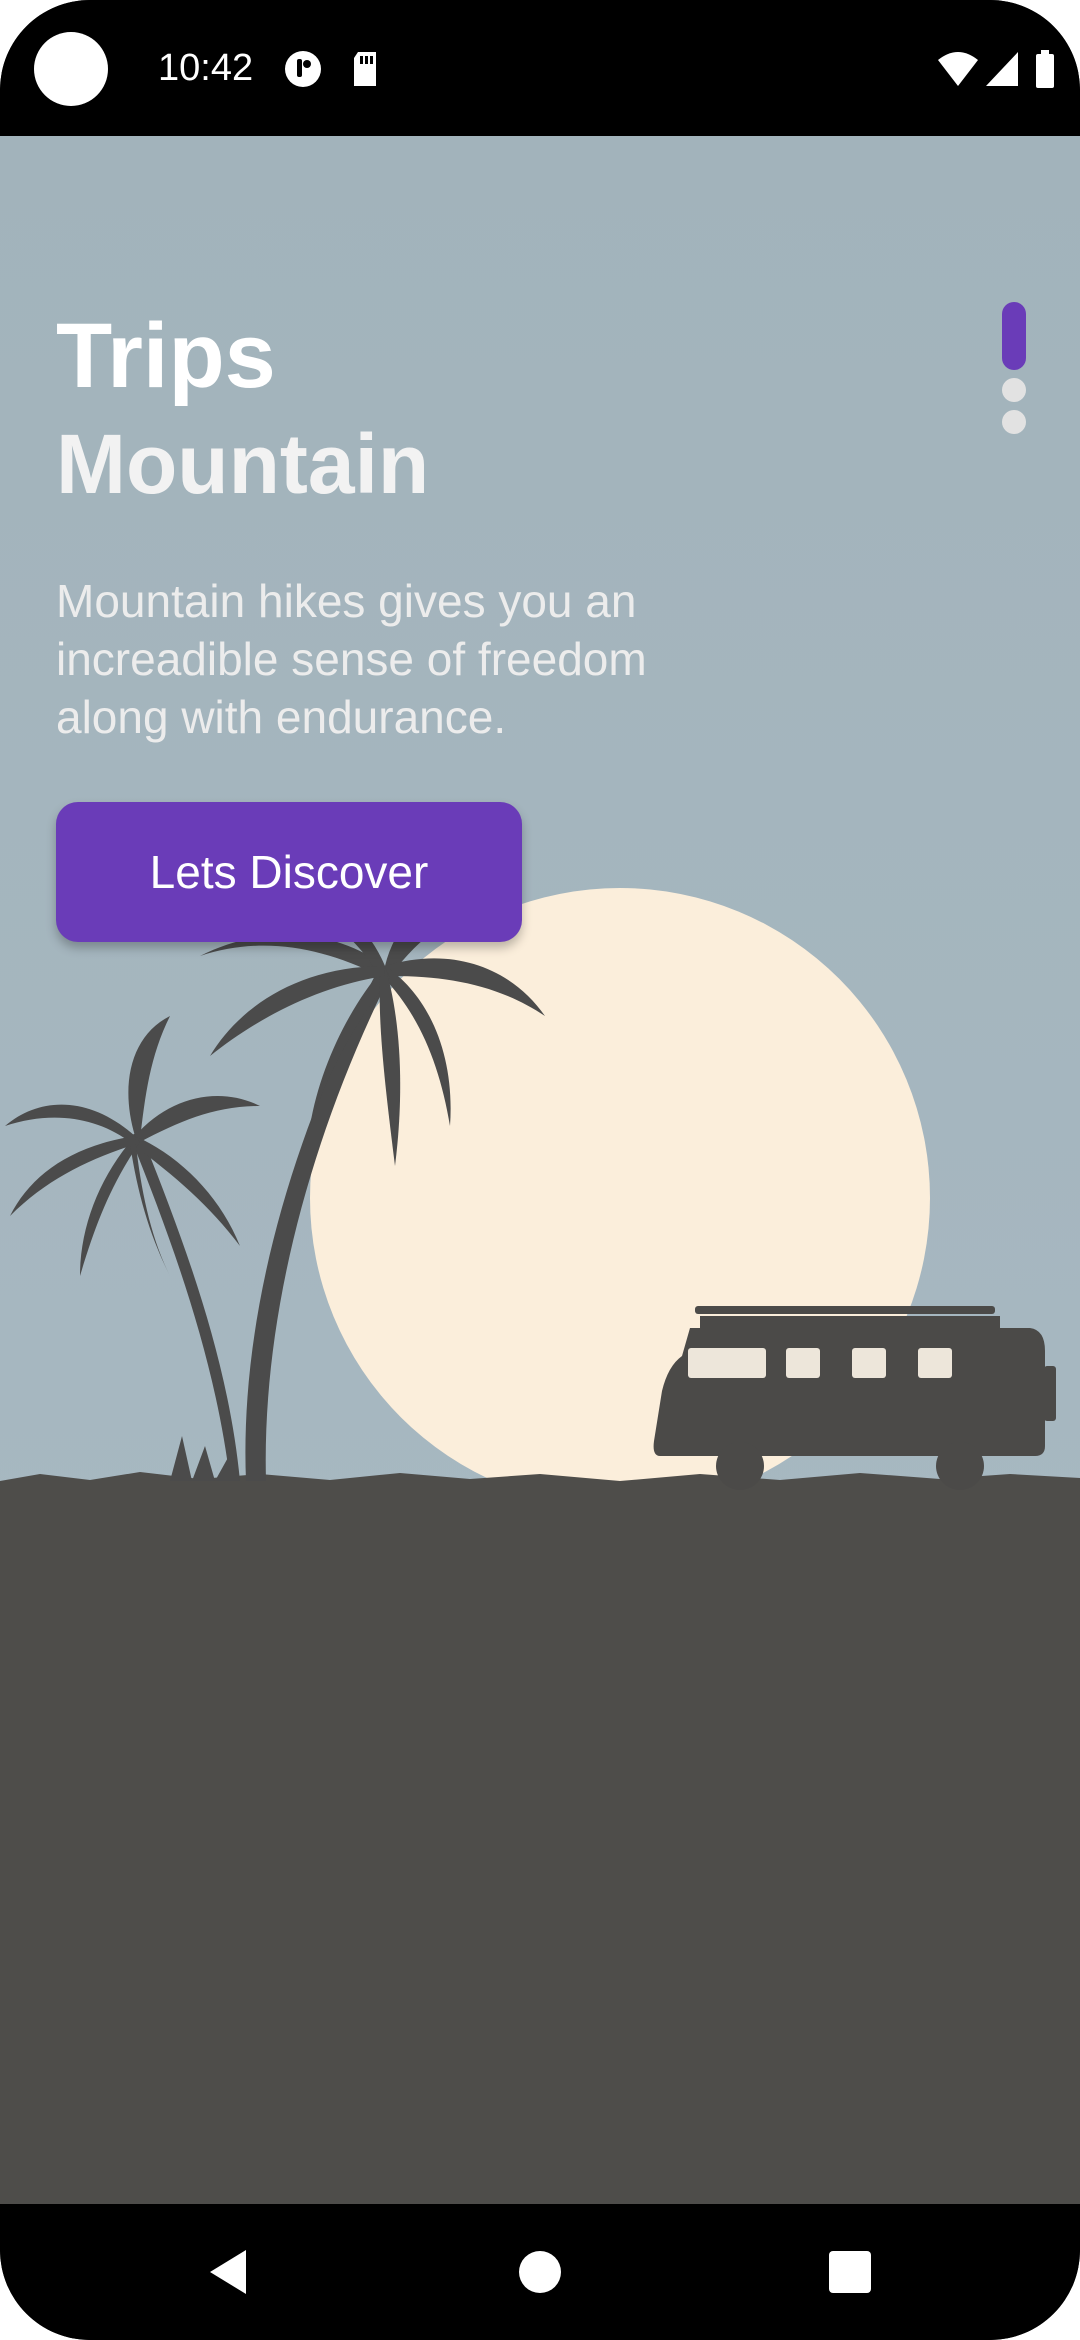 The image size is (1080, 2340). What do you see at coordinates (206, 68) in the screenshot?
I see `status-time: 10:42` at bounding box center [206, 68].